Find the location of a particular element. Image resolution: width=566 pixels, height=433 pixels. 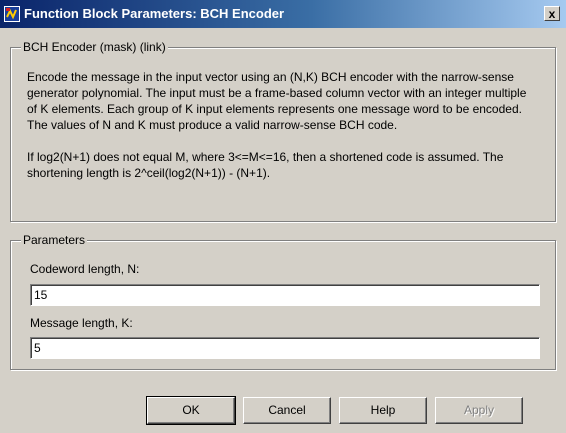

simulink-block-icon is located at coordinates (12, 14).